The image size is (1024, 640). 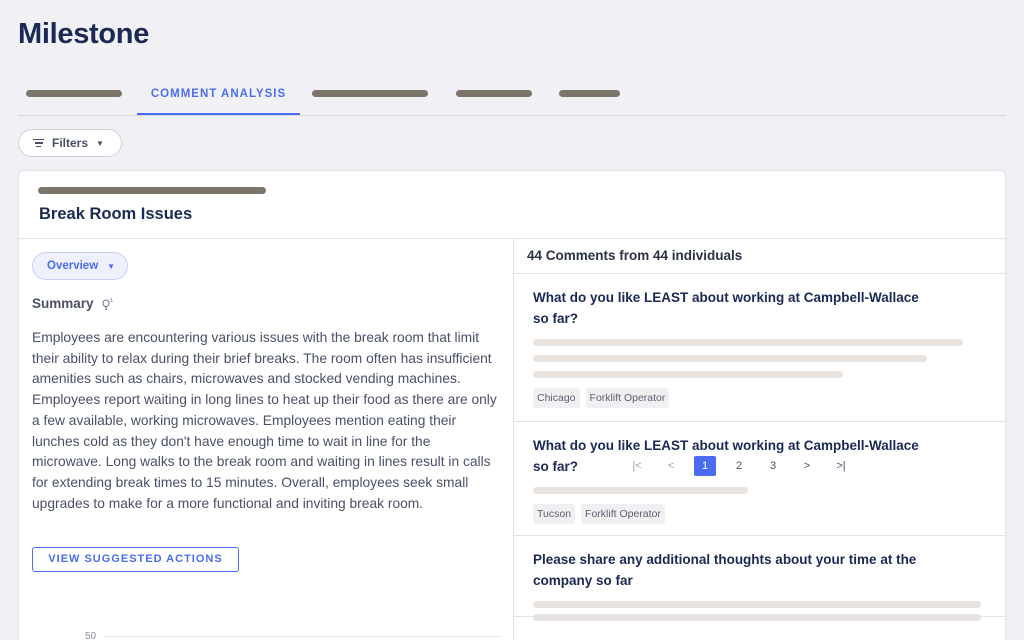 I want to click on chart-gridline, so click(x=302, y=636).